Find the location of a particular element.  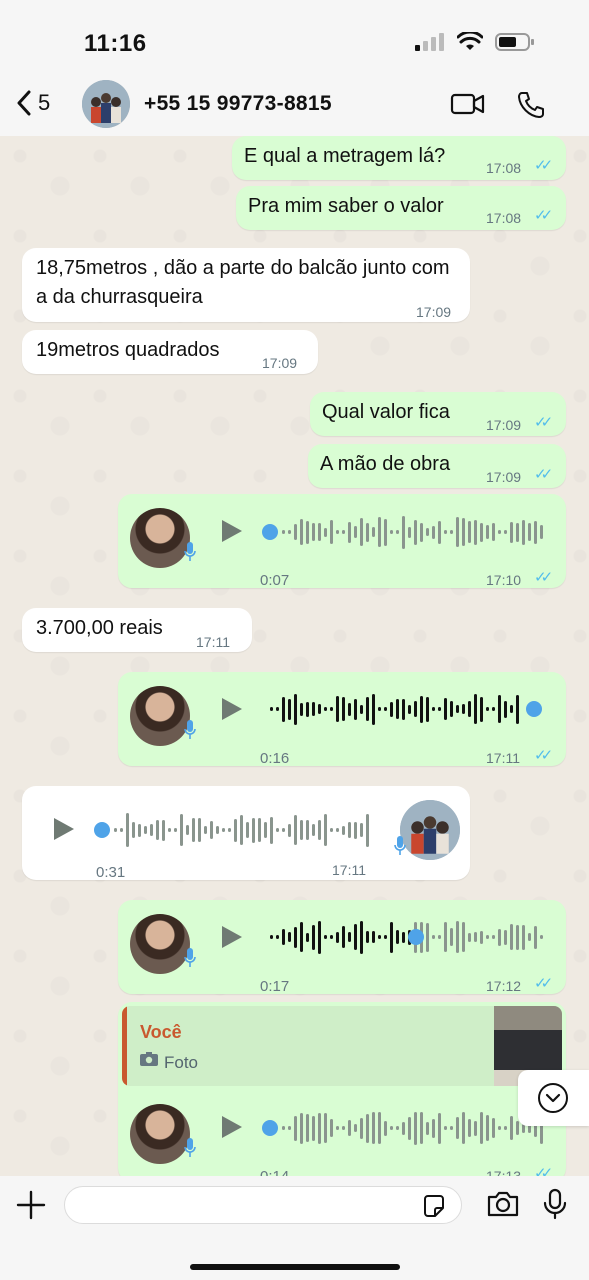

message-outgoing: Qual valor fica 17:09 ✓✓ is located at coordinates (438, 414).